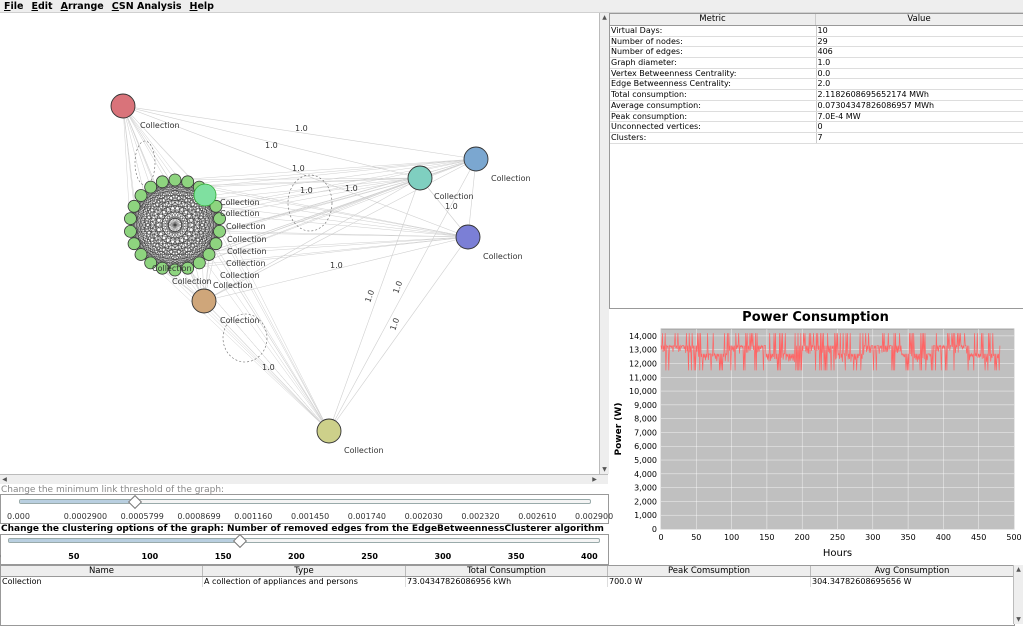  I want to click on metrics-row: Vertex Betweenness Centrality:0.0, so click(816, 74).